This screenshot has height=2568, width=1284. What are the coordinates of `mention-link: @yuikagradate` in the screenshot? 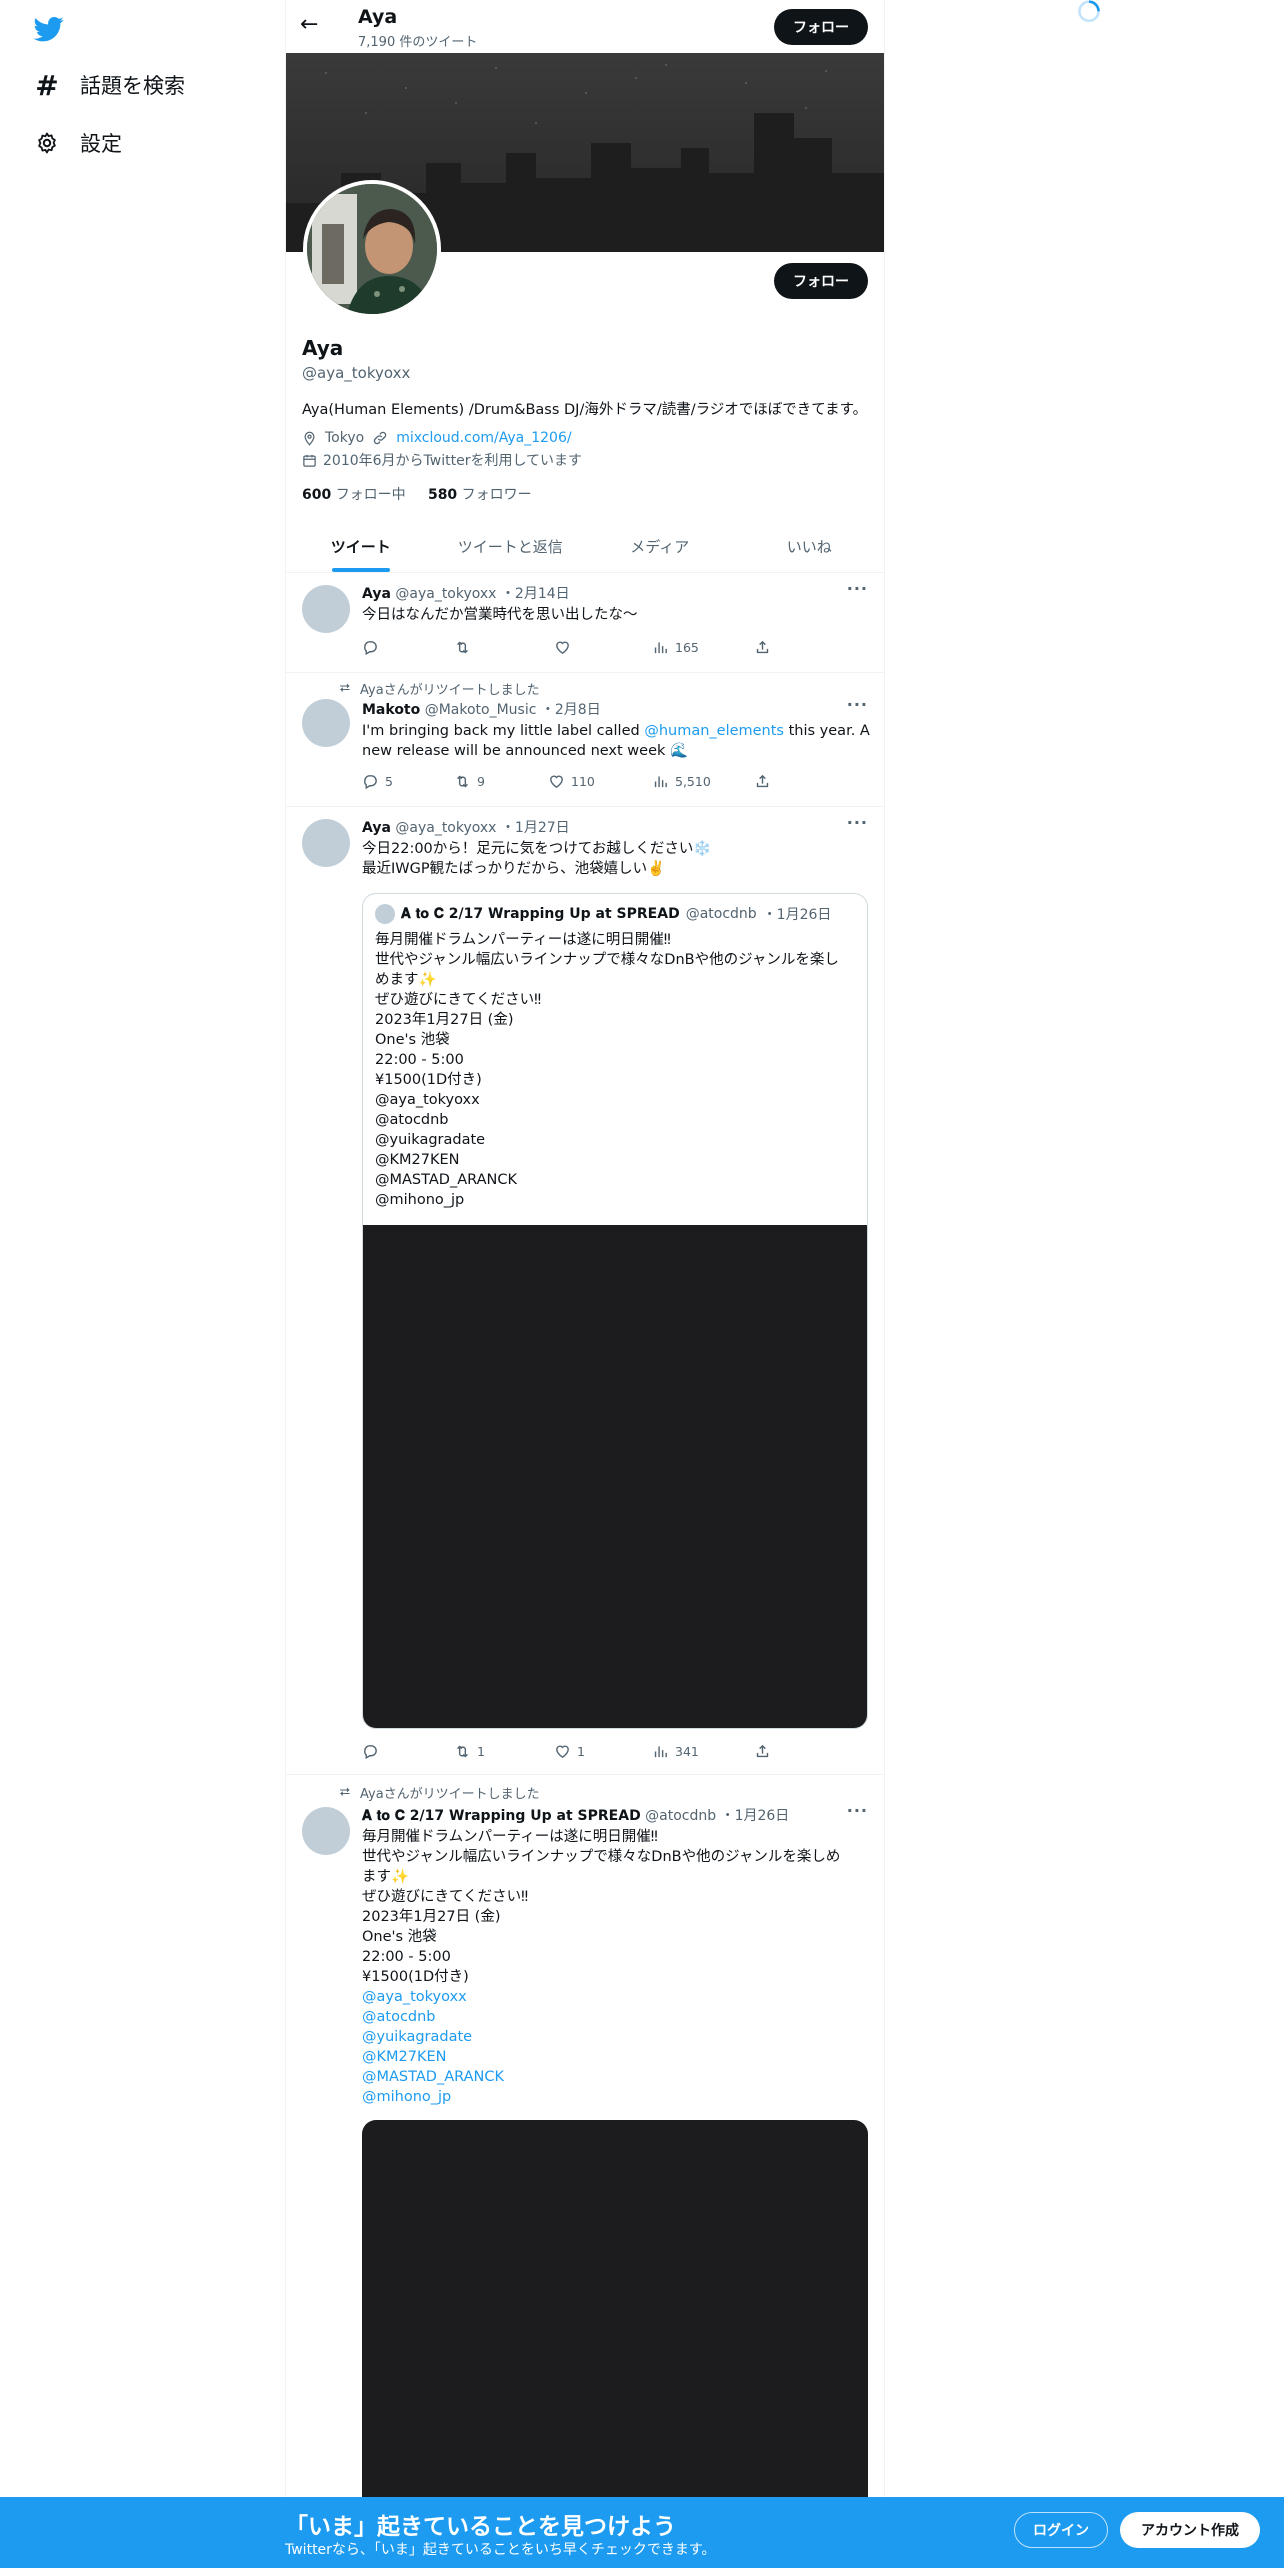 It's located at (617, 2037).